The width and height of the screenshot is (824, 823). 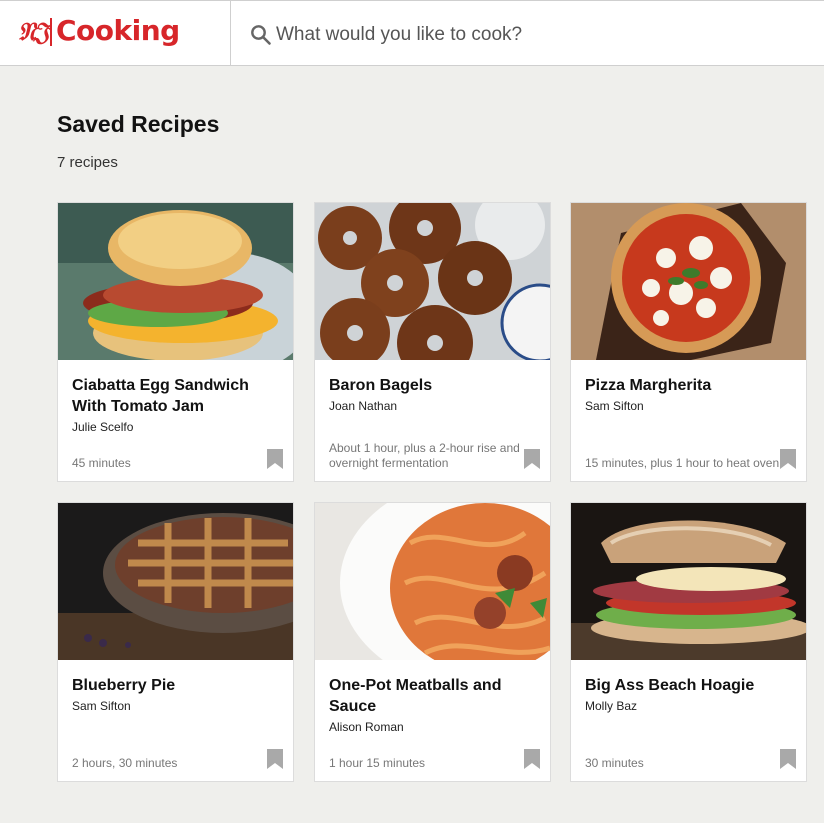 What do you see at coordinates (431, 696) in the screenshot?
I see `recipe-title: One-Pot Meatballs and Sauce` at bounding box center [431, 696].